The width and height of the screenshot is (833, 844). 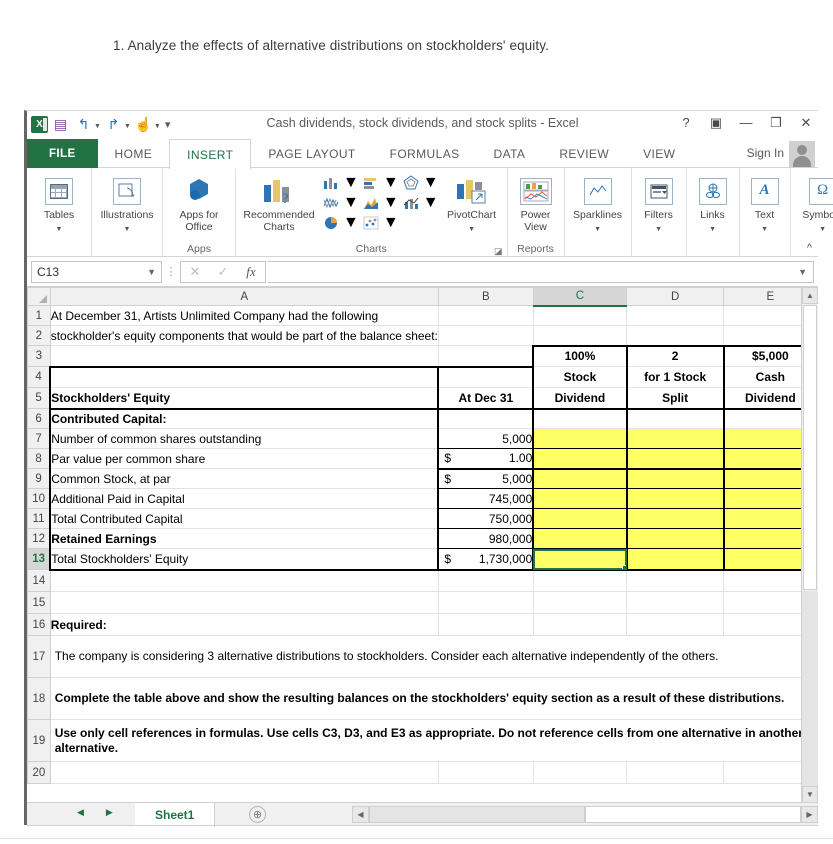 I want to click on stock-chart-icon, so click(x=331, y=202).